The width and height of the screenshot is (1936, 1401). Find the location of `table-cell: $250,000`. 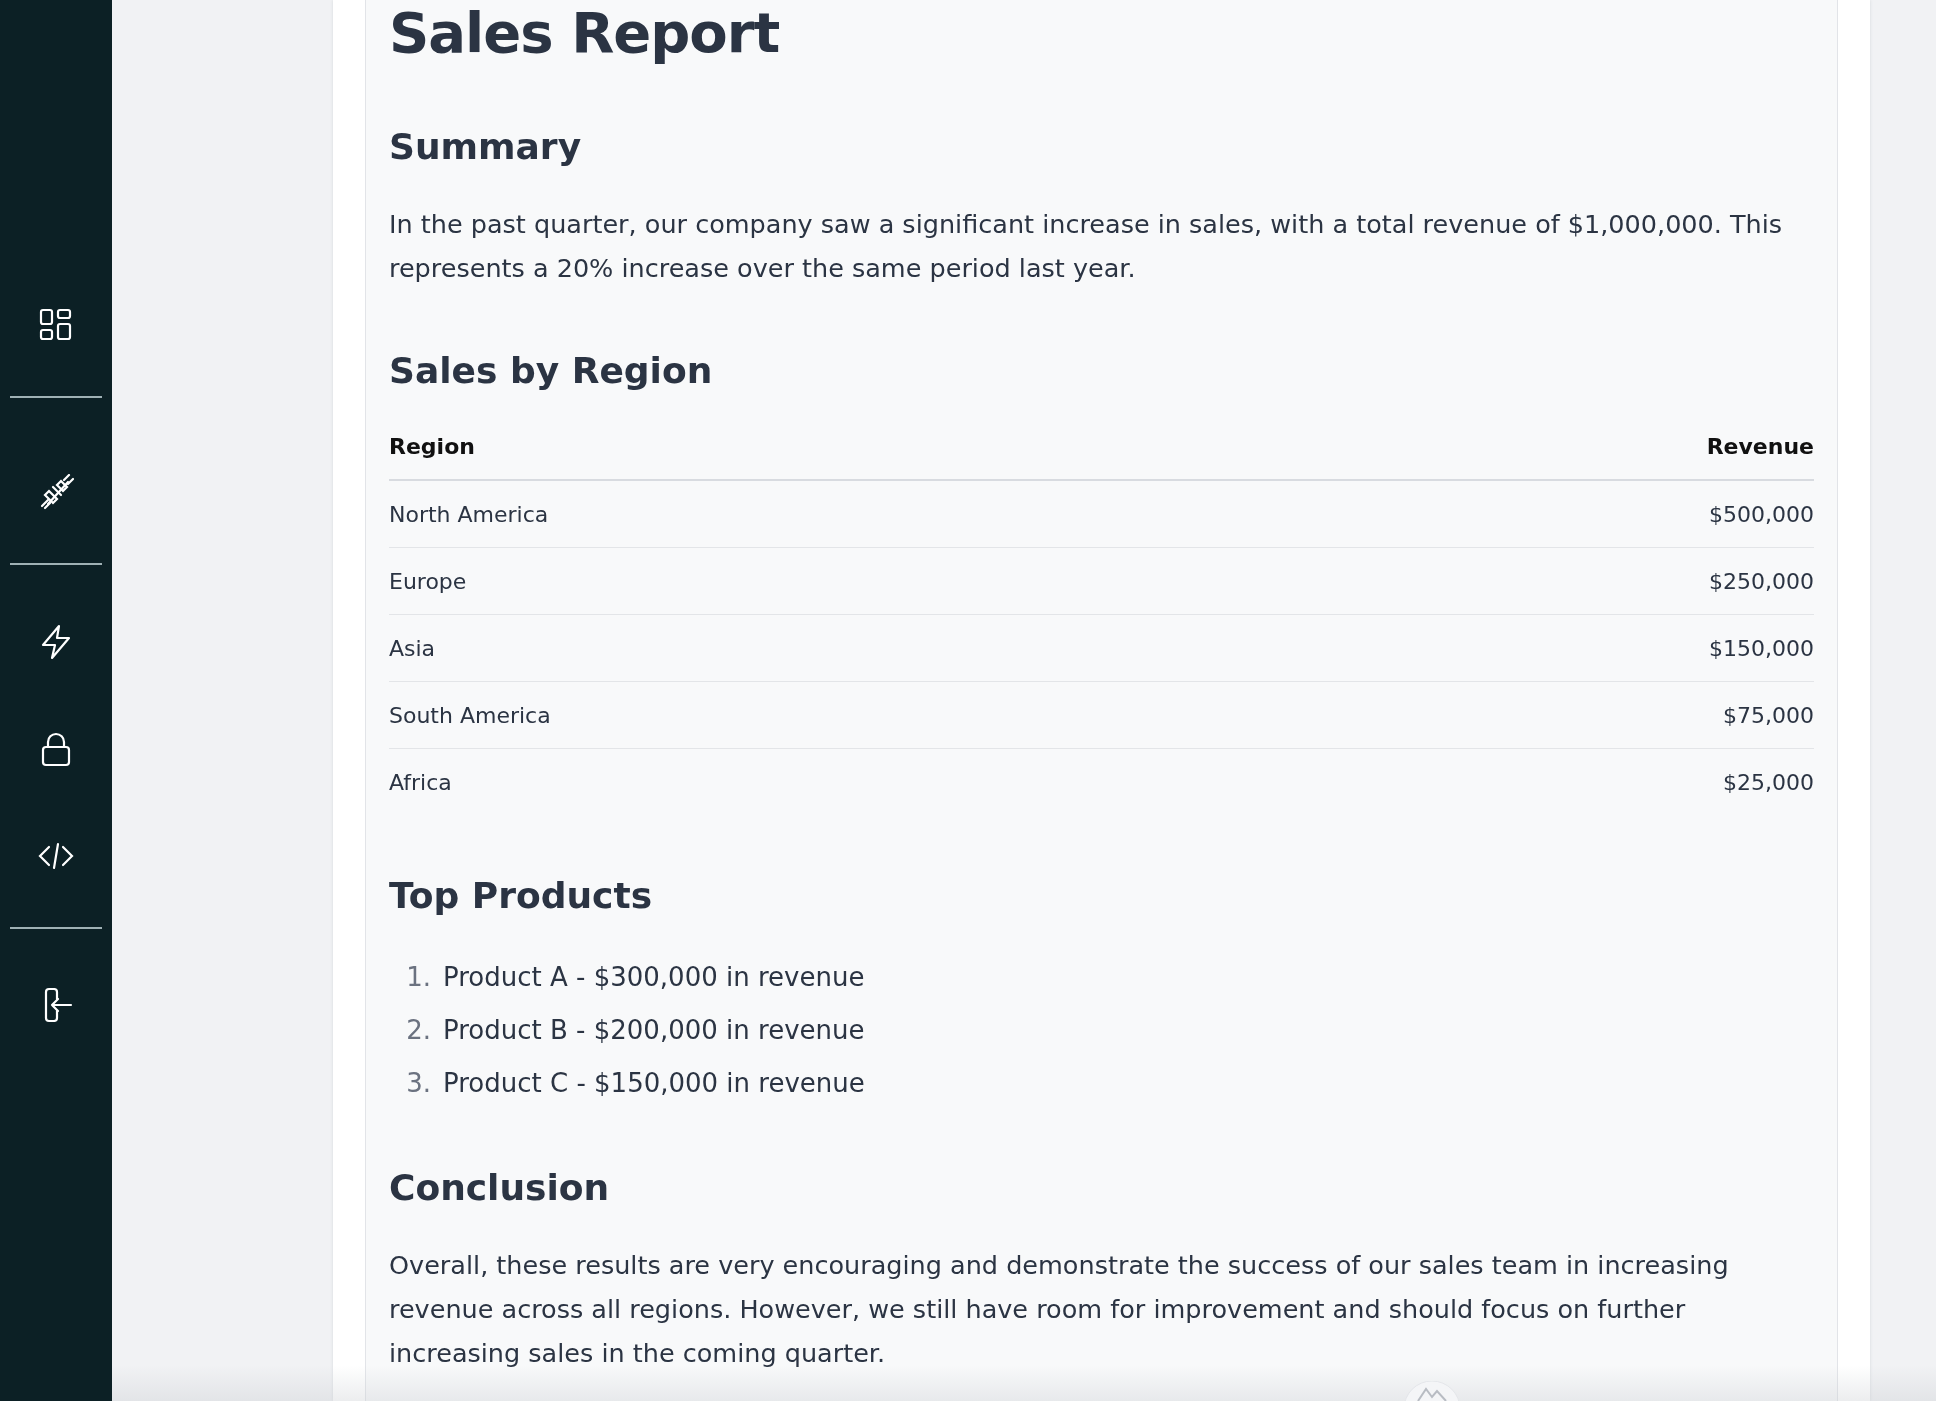

table-cell: $250,000 is located at coordinates (1761, 581).